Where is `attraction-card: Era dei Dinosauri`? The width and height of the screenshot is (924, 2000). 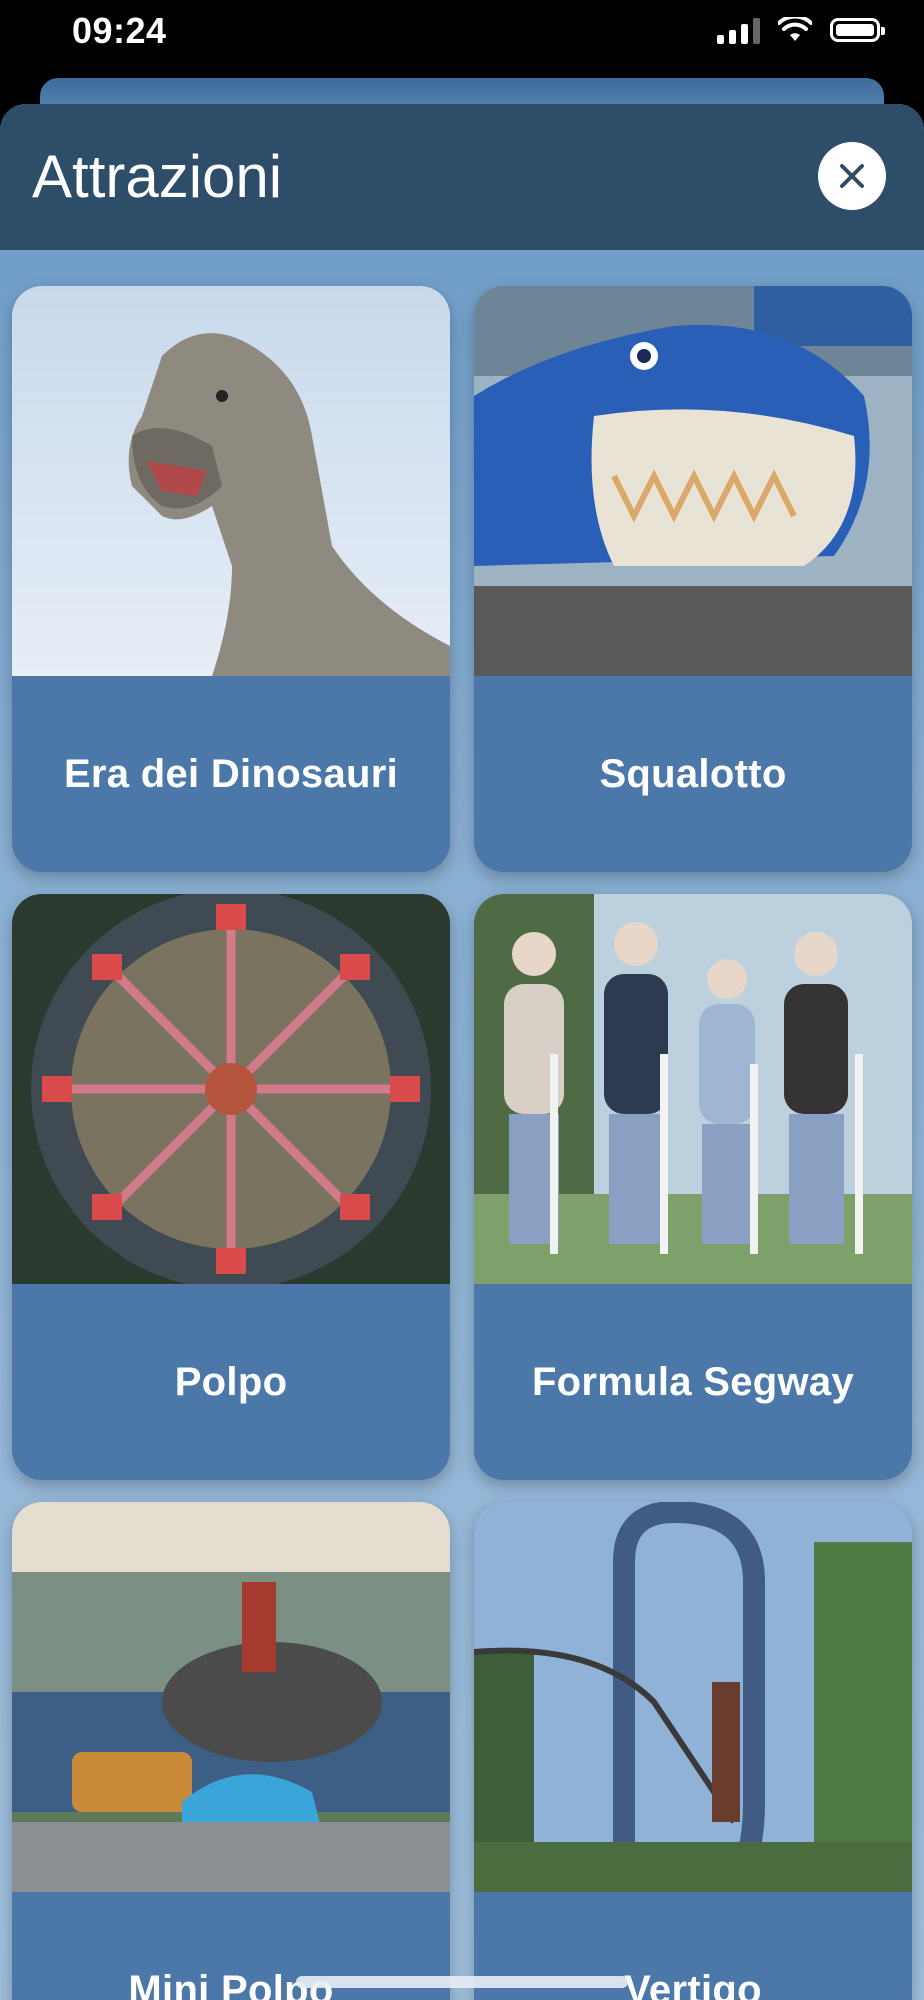 attraction-card: Era dei Dinosauri is located at coordinates (231, 579).